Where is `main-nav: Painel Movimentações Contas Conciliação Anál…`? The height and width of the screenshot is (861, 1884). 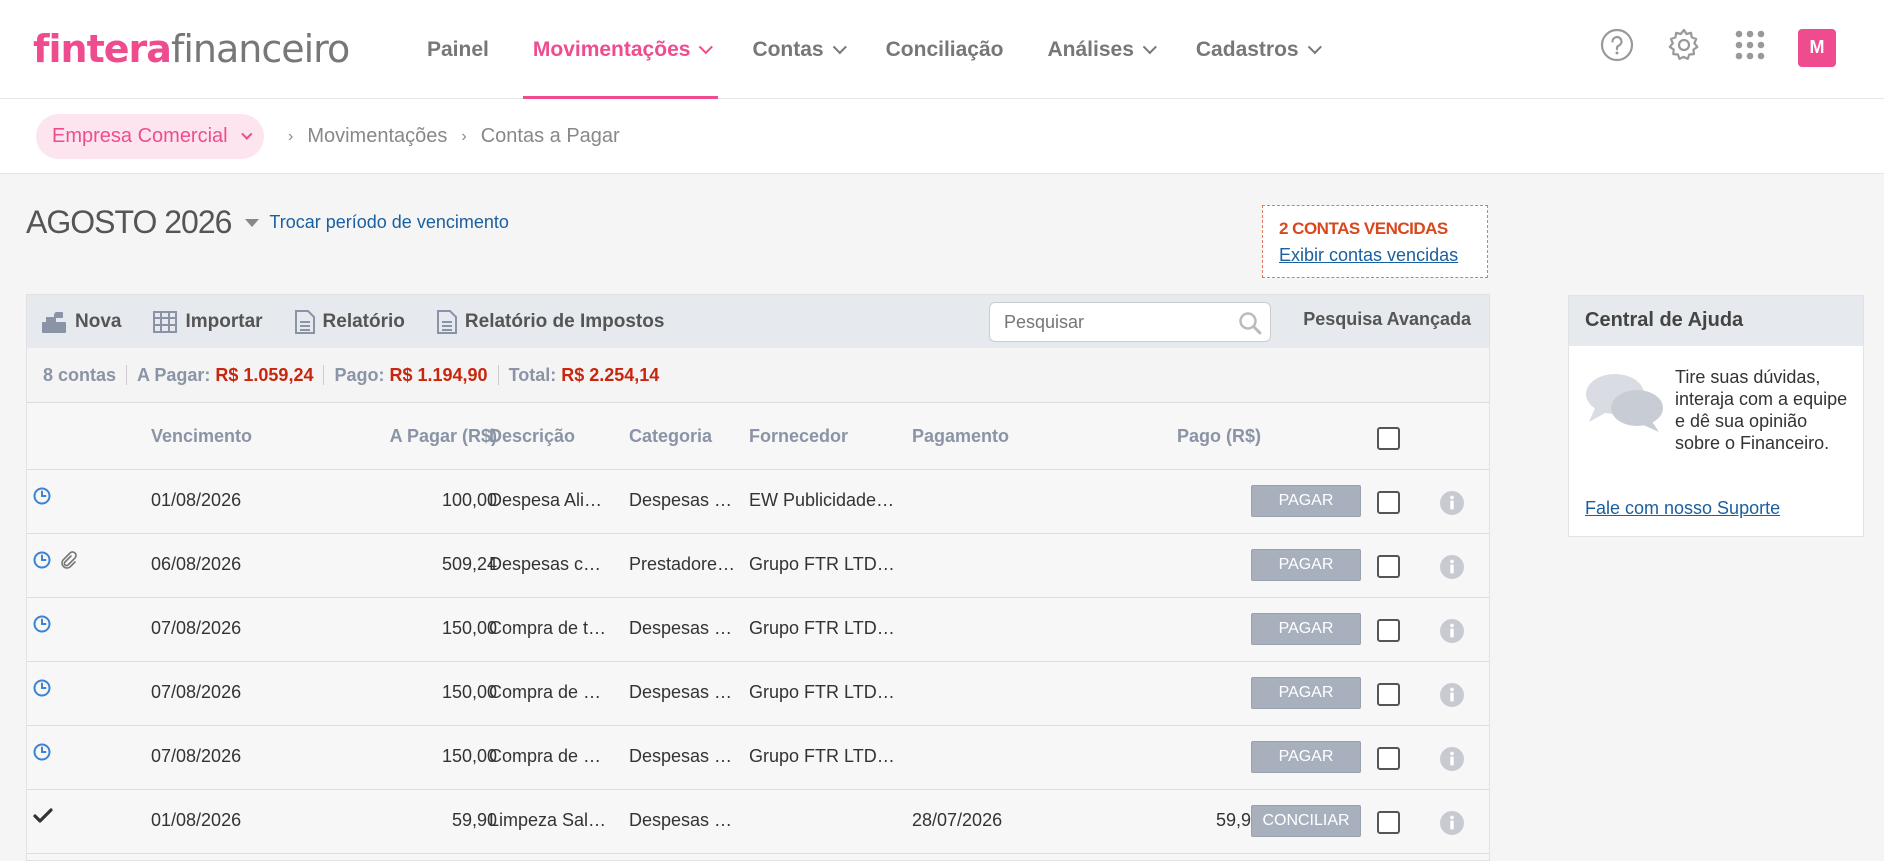 main-nav: Painel Movimentações Contas Conciliação Anál… is located at coordinates (872, 49).